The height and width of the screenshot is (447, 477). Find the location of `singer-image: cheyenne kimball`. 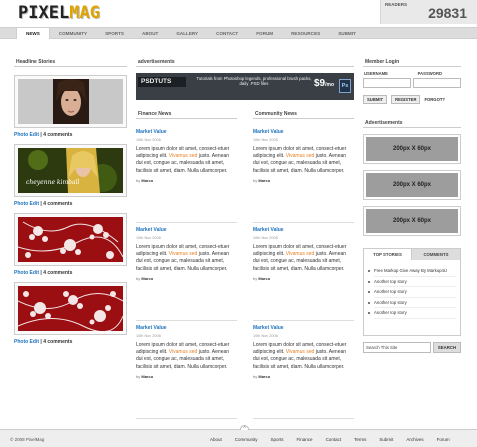

singer-image: cheyenne kimball is located at coordinates (70, 170).